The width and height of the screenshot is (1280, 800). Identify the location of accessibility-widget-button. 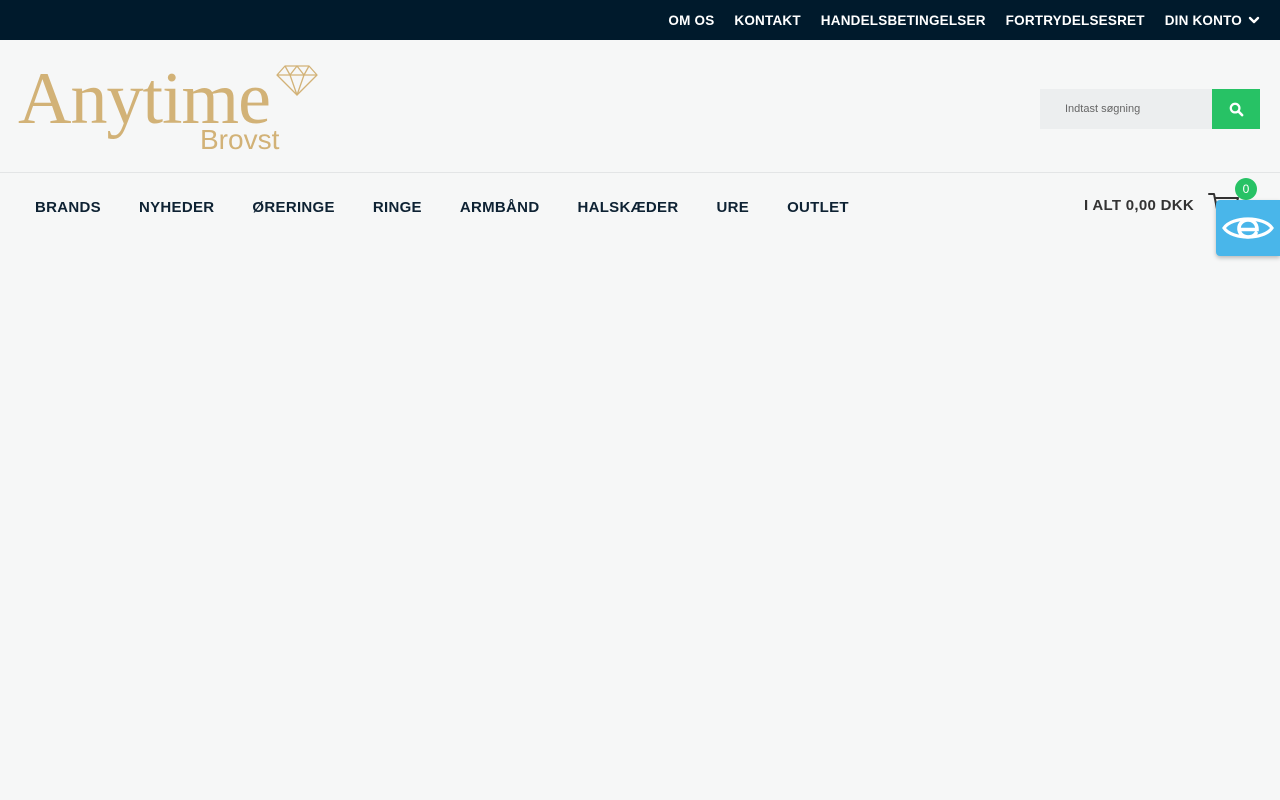
(1248, 228).